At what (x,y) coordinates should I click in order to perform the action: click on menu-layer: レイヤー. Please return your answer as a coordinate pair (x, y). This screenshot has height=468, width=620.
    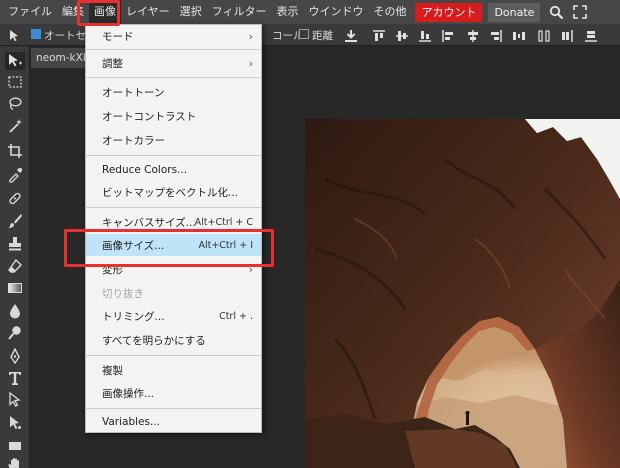
    Looking at the image, I should click on (148, 12).